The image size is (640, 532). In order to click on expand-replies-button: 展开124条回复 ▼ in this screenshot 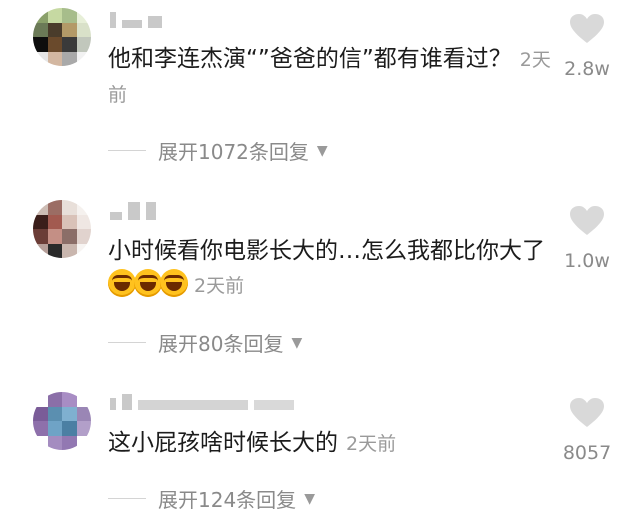, I will do `click(211, 498)`.